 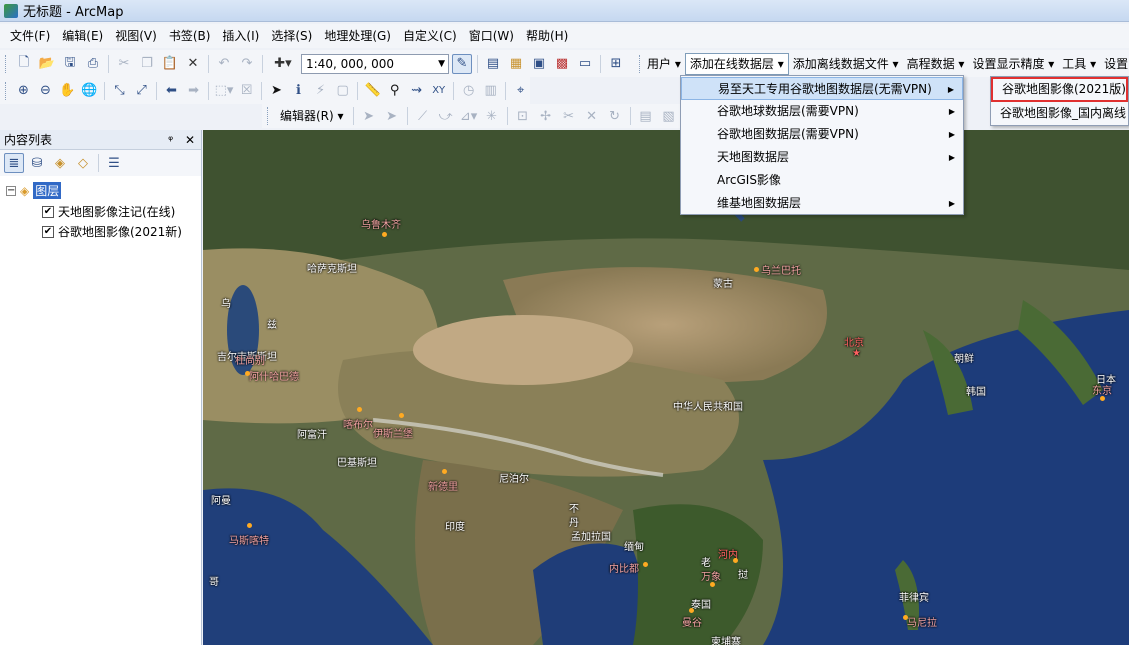 I want to click on zoom-in-icon: ⊕, so click(x=23, y=91).